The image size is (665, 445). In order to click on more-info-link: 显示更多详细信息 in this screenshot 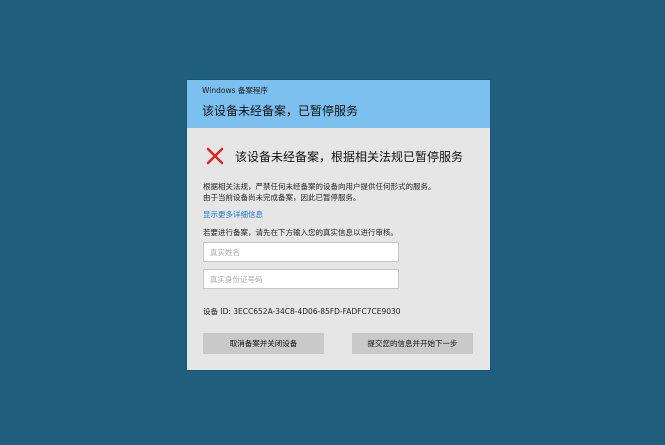, I will do `click(233, 214)`.